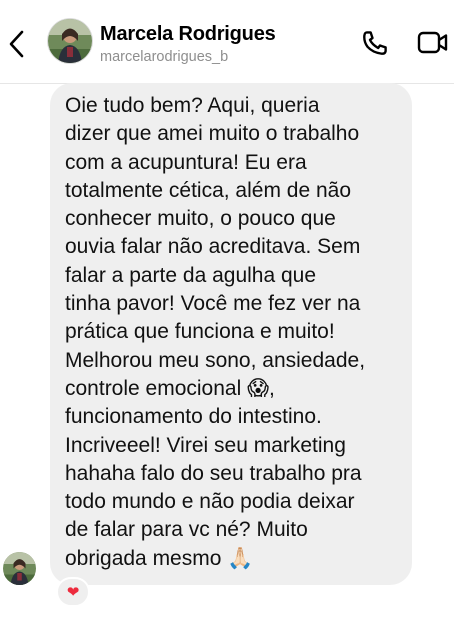 The image size is (454, 628). I want to click on chat-header: Marcela Rodrigues marcelarodrigues_b, so click(227, 42).